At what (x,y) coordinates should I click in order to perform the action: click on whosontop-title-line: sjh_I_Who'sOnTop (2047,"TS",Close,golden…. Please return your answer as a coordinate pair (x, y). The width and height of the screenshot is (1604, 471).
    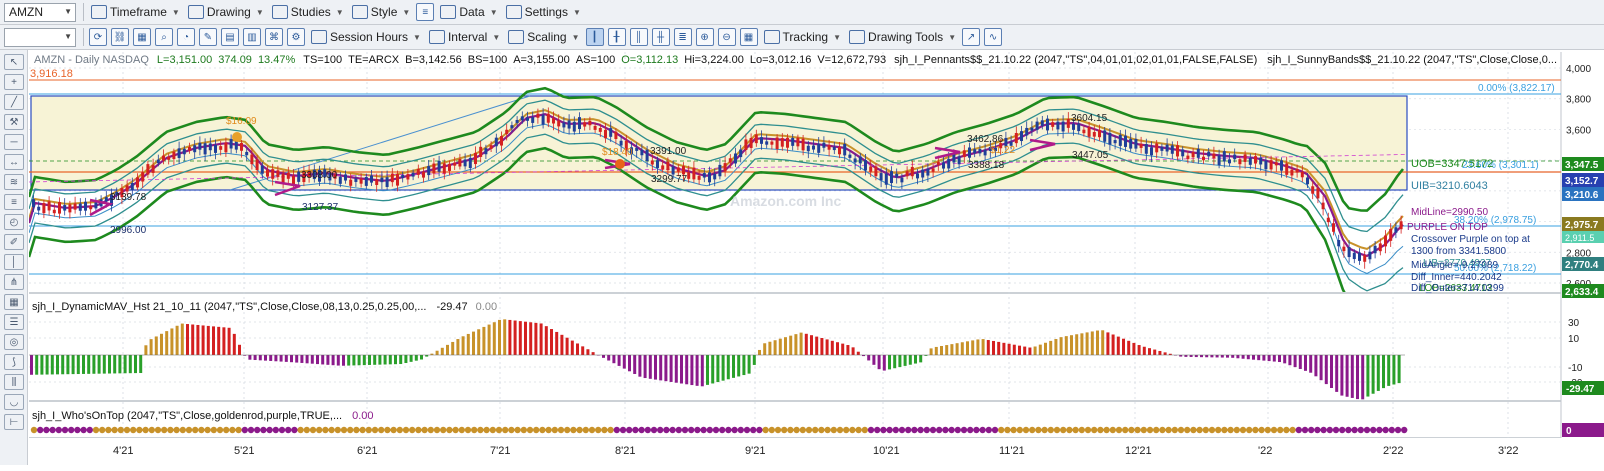
    Looking at the image, I should click on (203, 416).